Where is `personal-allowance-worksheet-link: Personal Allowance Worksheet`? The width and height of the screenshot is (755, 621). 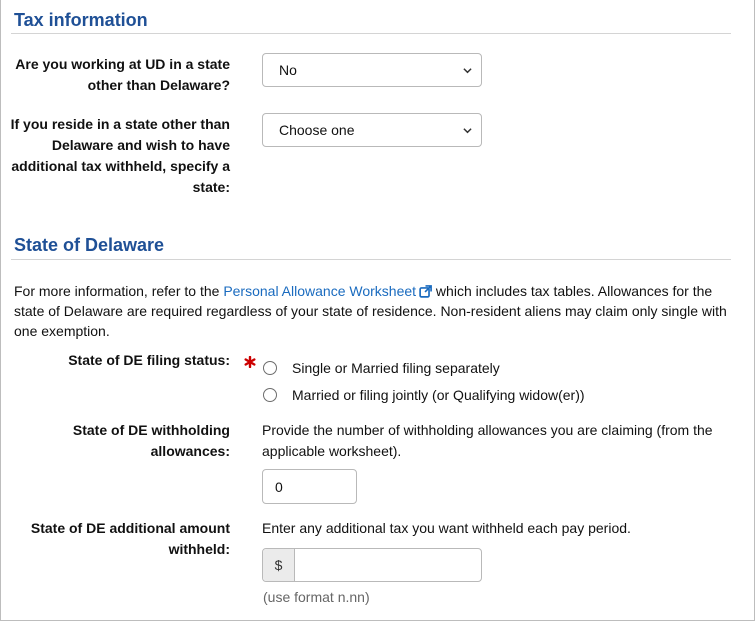
personal-allowance-worksheet-link: Personal Allowance Worksheet is located at coordinates (327, 291).